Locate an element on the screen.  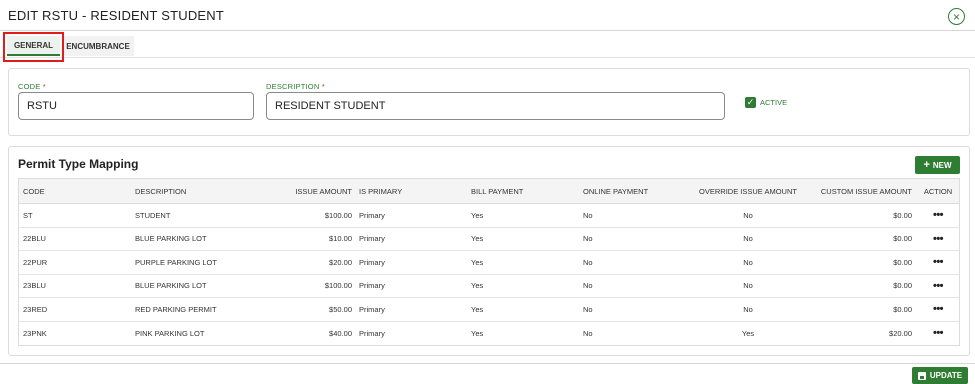
update-button: UPDATE is located at coordinates (940, 375).